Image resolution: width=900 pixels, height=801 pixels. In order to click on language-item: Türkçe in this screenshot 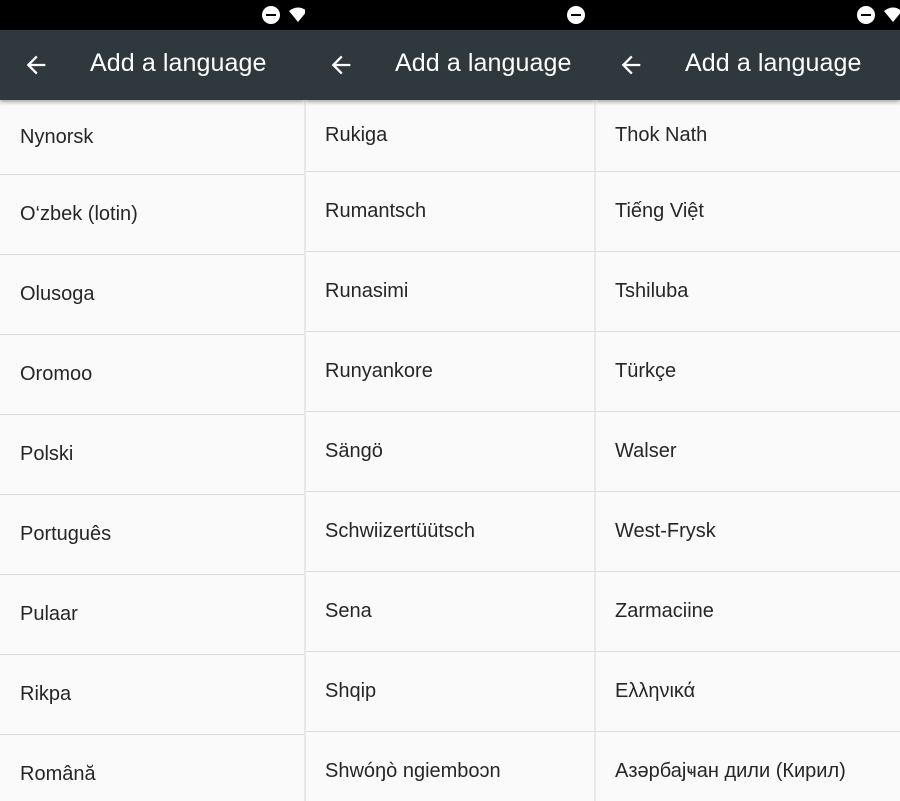, I will do `click(747, 372)`.